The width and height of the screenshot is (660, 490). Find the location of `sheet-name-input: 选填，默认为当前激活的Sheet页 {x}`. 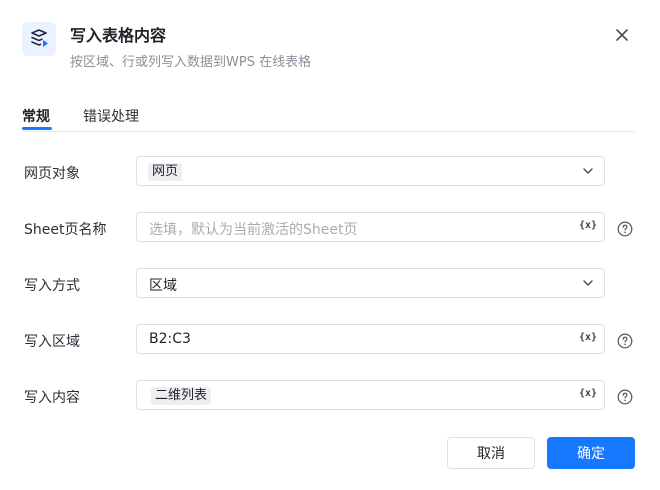

sheet-name-input: 选填，默认为当前激活的Sheet页 {x} is located at coordinates (370, 227).